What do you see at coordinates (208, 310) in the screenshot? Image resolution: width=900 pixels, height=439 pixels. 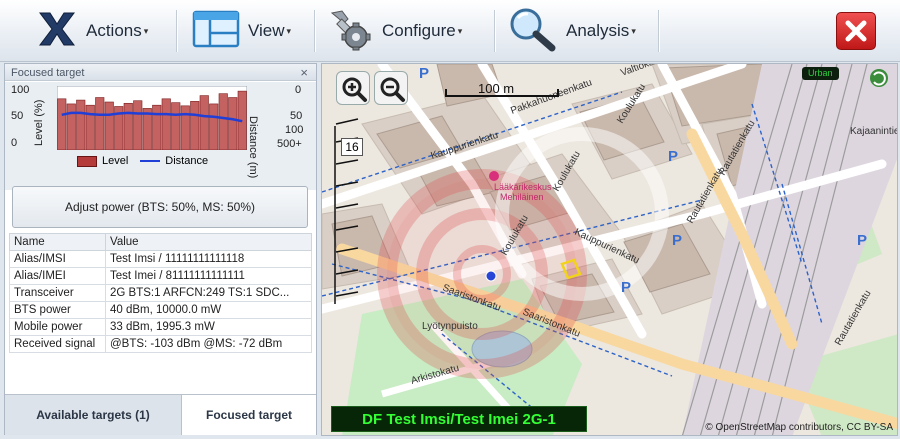 I see `row-value: 40 dBm, 10000.0 mW` at bounding box center [208, 310].